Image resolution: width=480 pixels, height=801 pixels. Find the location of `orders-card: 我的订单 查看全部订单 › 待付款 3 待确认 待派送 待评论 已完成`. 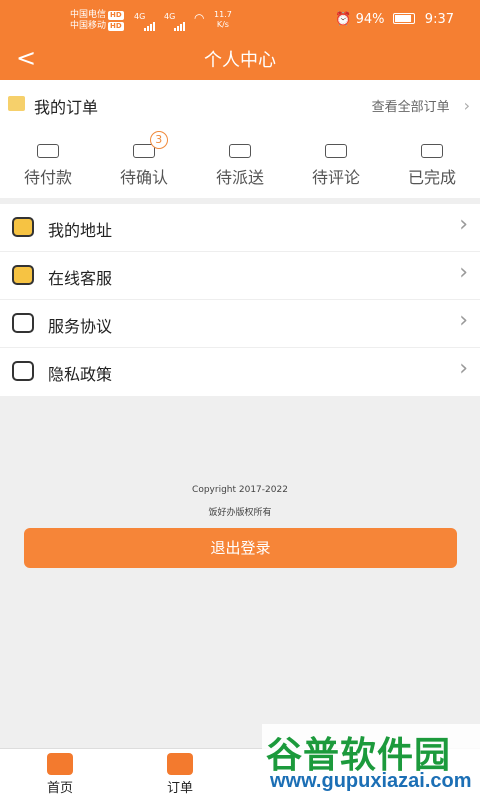

orders-card: 我的订单 查看全部订单 › 待付款 3 待确认 待派送 待评论 已完成 is located at coordinates (240, 139).